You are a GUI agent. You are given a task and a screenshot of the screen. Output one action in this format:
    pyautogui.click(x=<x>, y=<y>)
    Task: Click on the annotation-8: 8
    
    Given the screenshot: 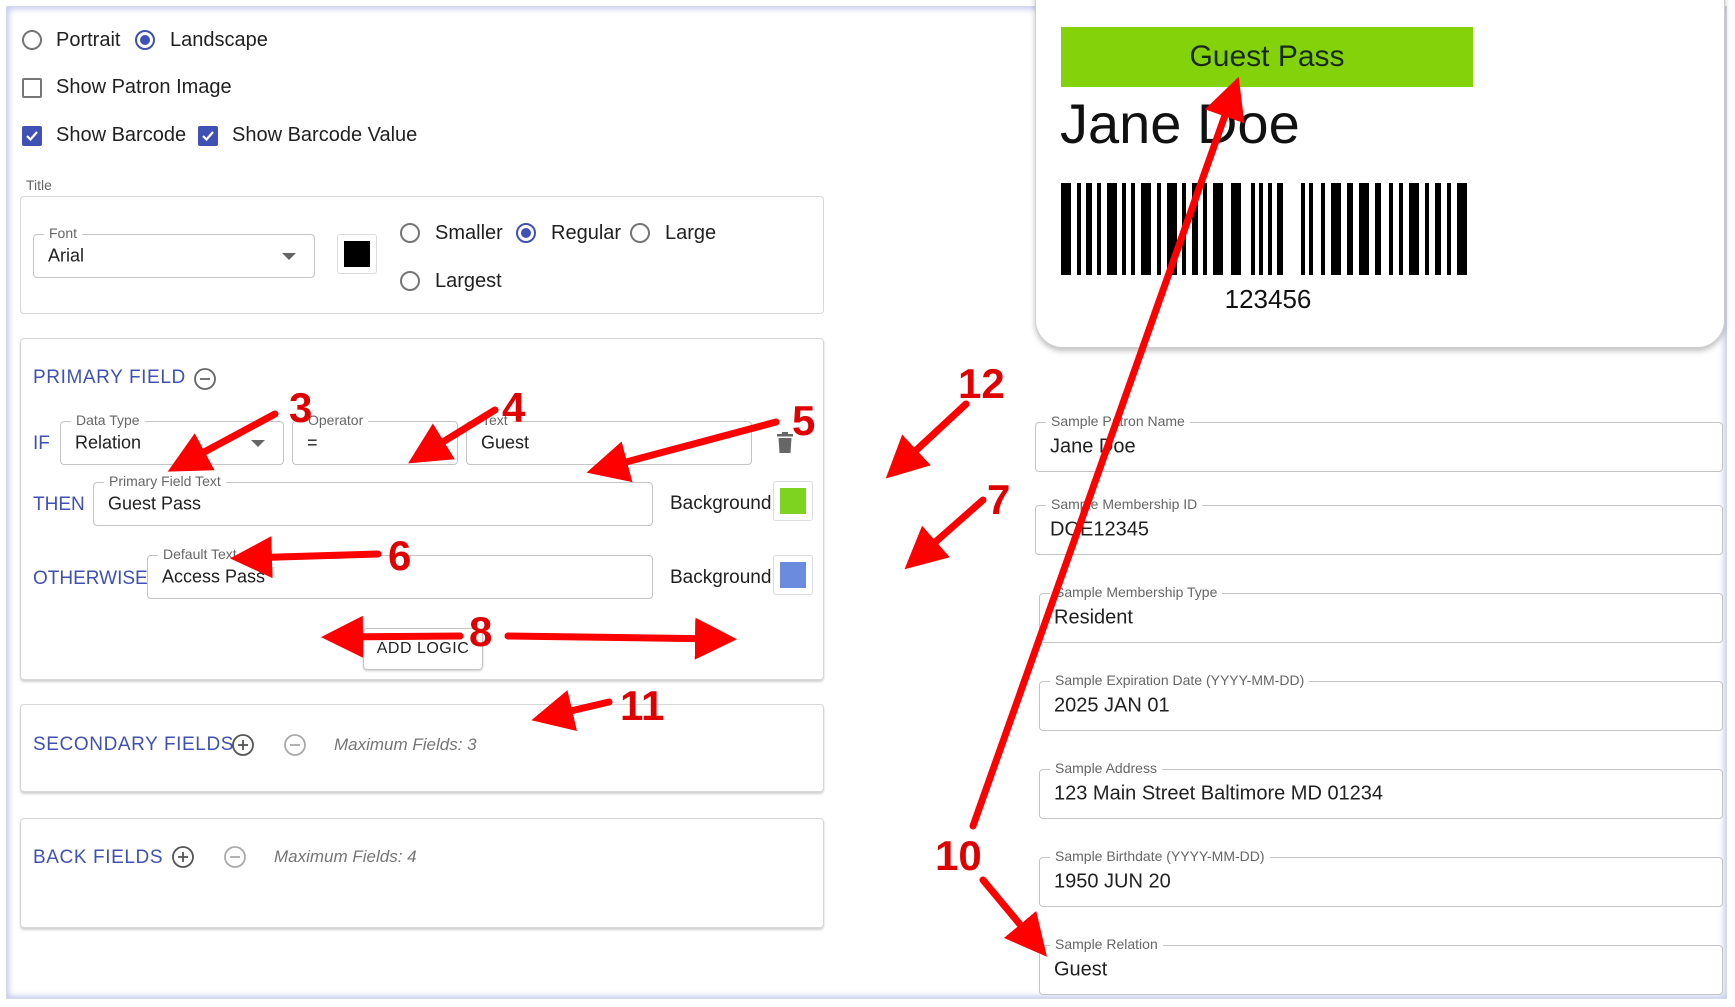 What is the action you would take?
    pyautogui.click(x=481, y=631)
    